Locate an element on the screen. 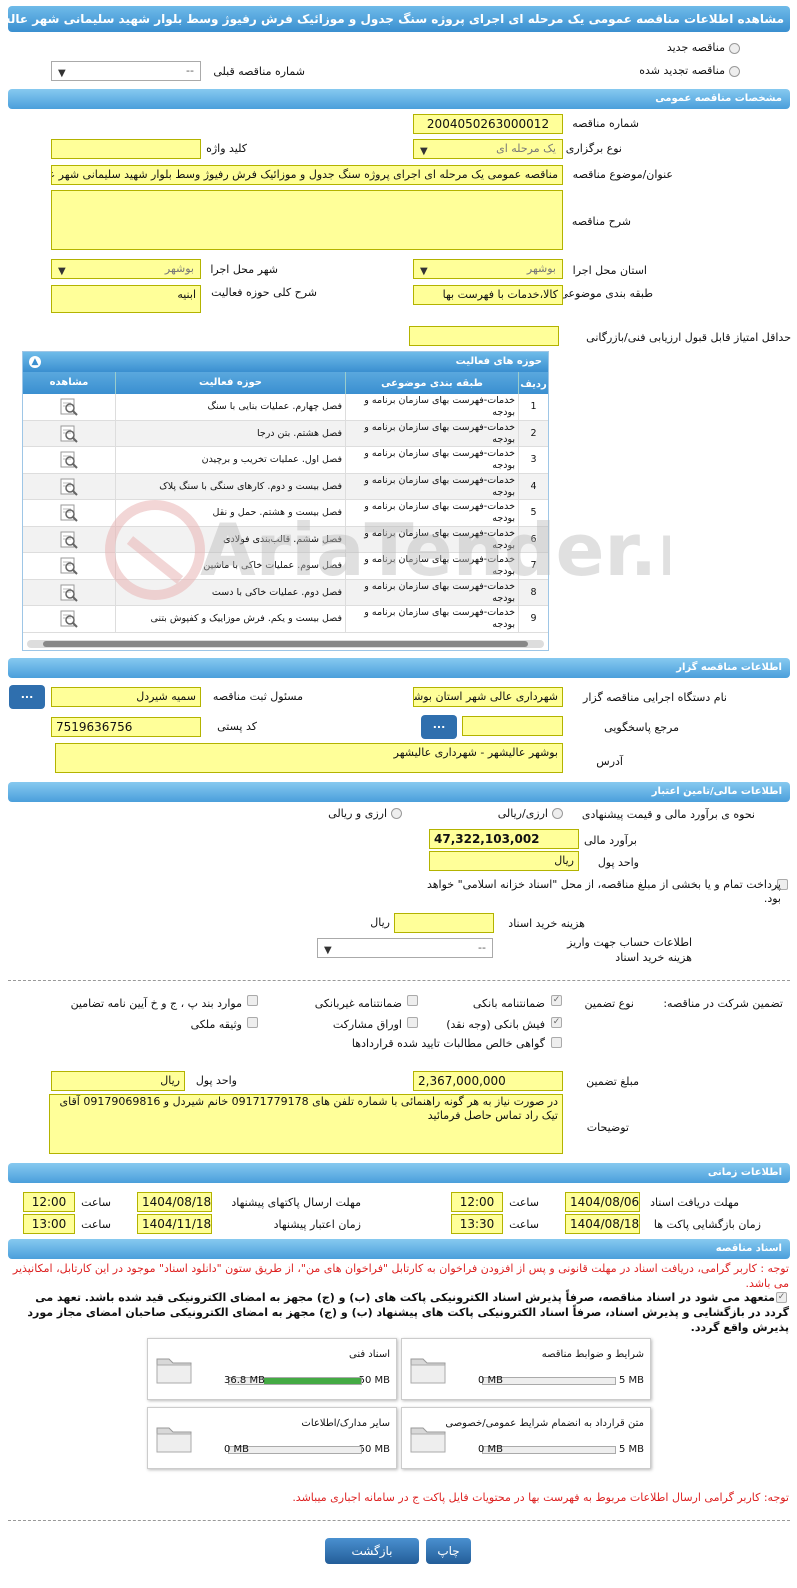 The width and height of the screenshot is (797, 1588). guarantee-check-4: ✓ is located at coordinates (556, 1022).